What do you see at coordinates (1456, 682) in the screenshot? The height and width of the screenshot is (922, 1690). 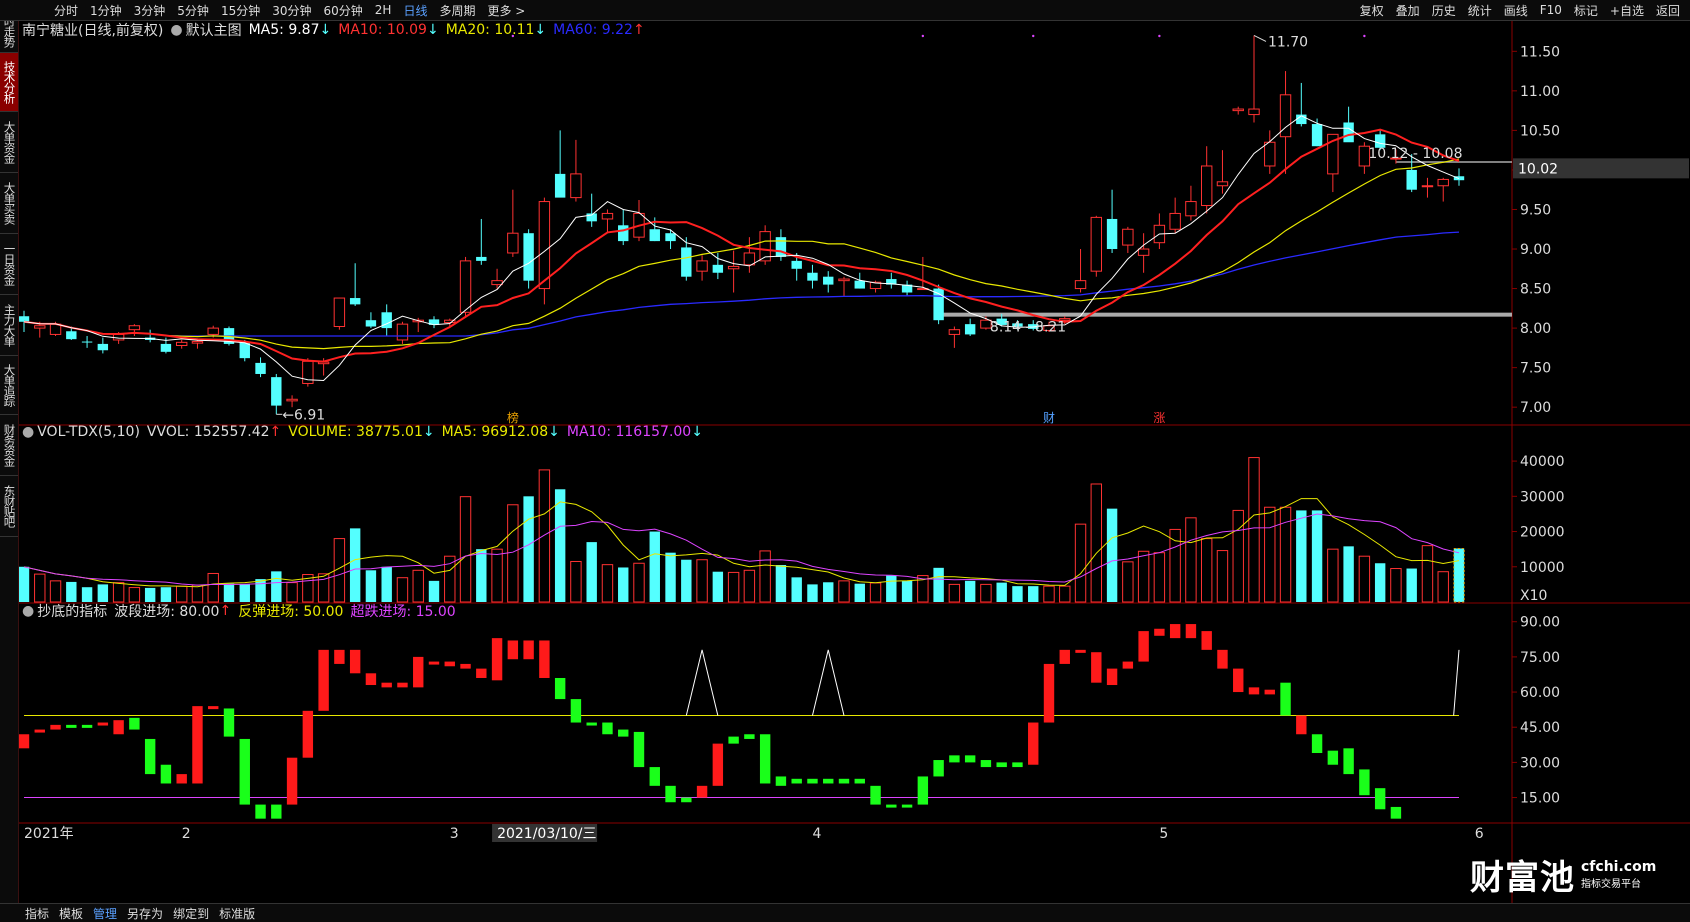 I see `signal-spike-last` at bounding box center [1456, 682].